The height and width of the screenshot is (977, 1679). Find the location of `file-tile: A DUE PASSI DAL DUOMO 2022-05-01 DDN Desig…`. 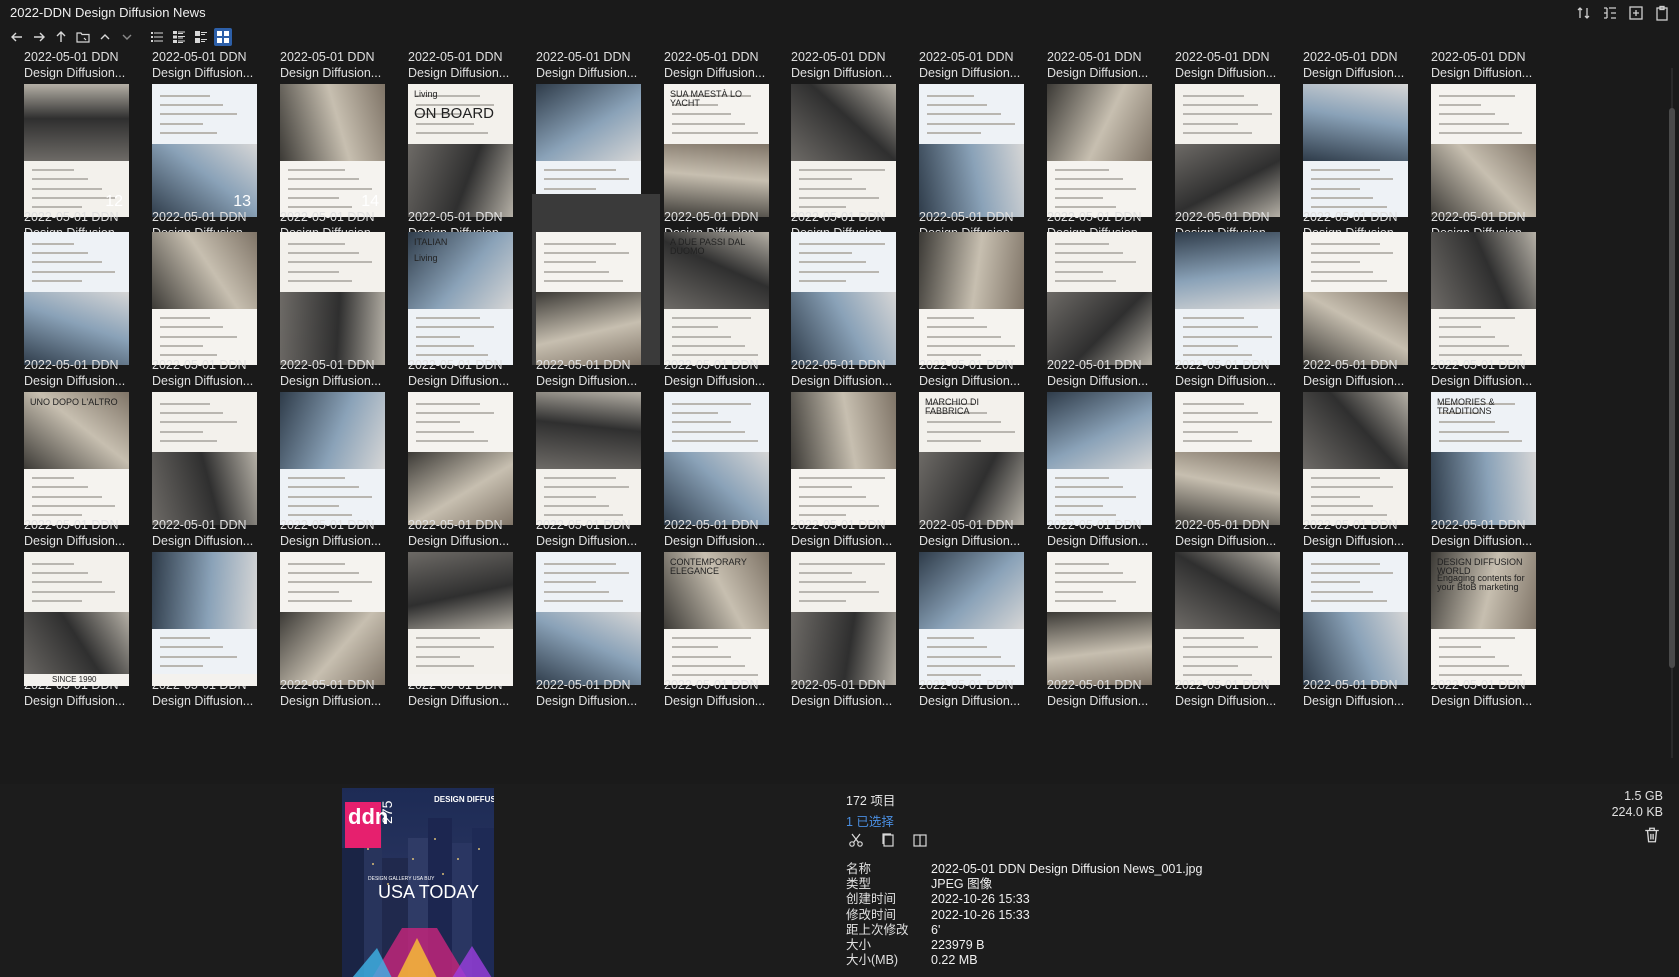

file-tile: A DUE PASSI DAL DUOMO 2022-05-01 DDN Desig… is located at coordinates (724, 291).